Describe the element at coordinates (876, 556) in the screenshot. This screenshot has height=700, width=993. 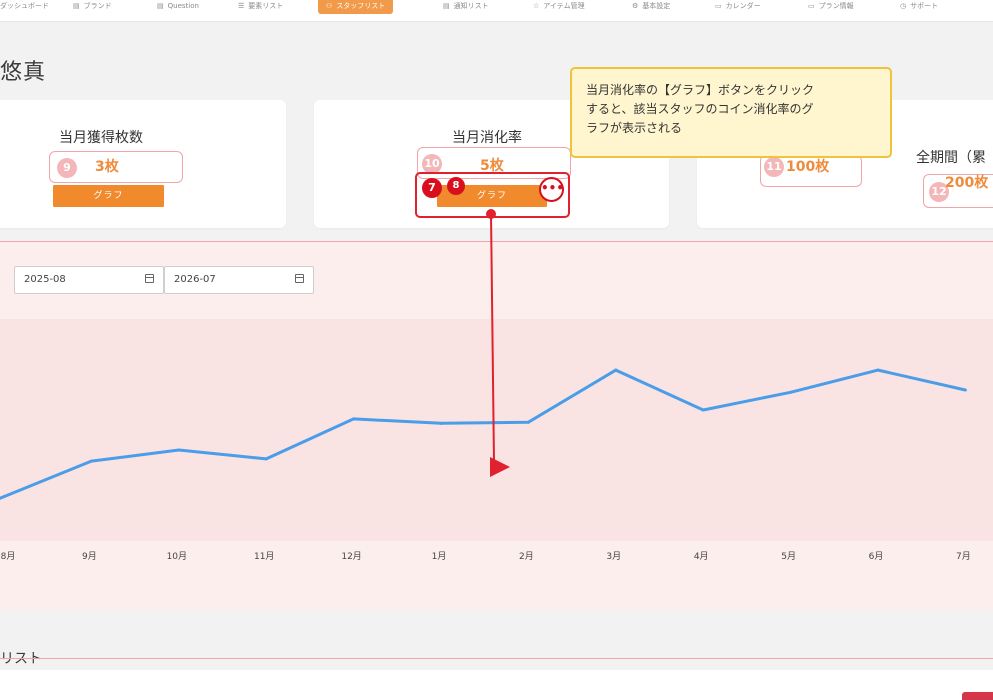
I see `x-tick-label: 6月` at that location.